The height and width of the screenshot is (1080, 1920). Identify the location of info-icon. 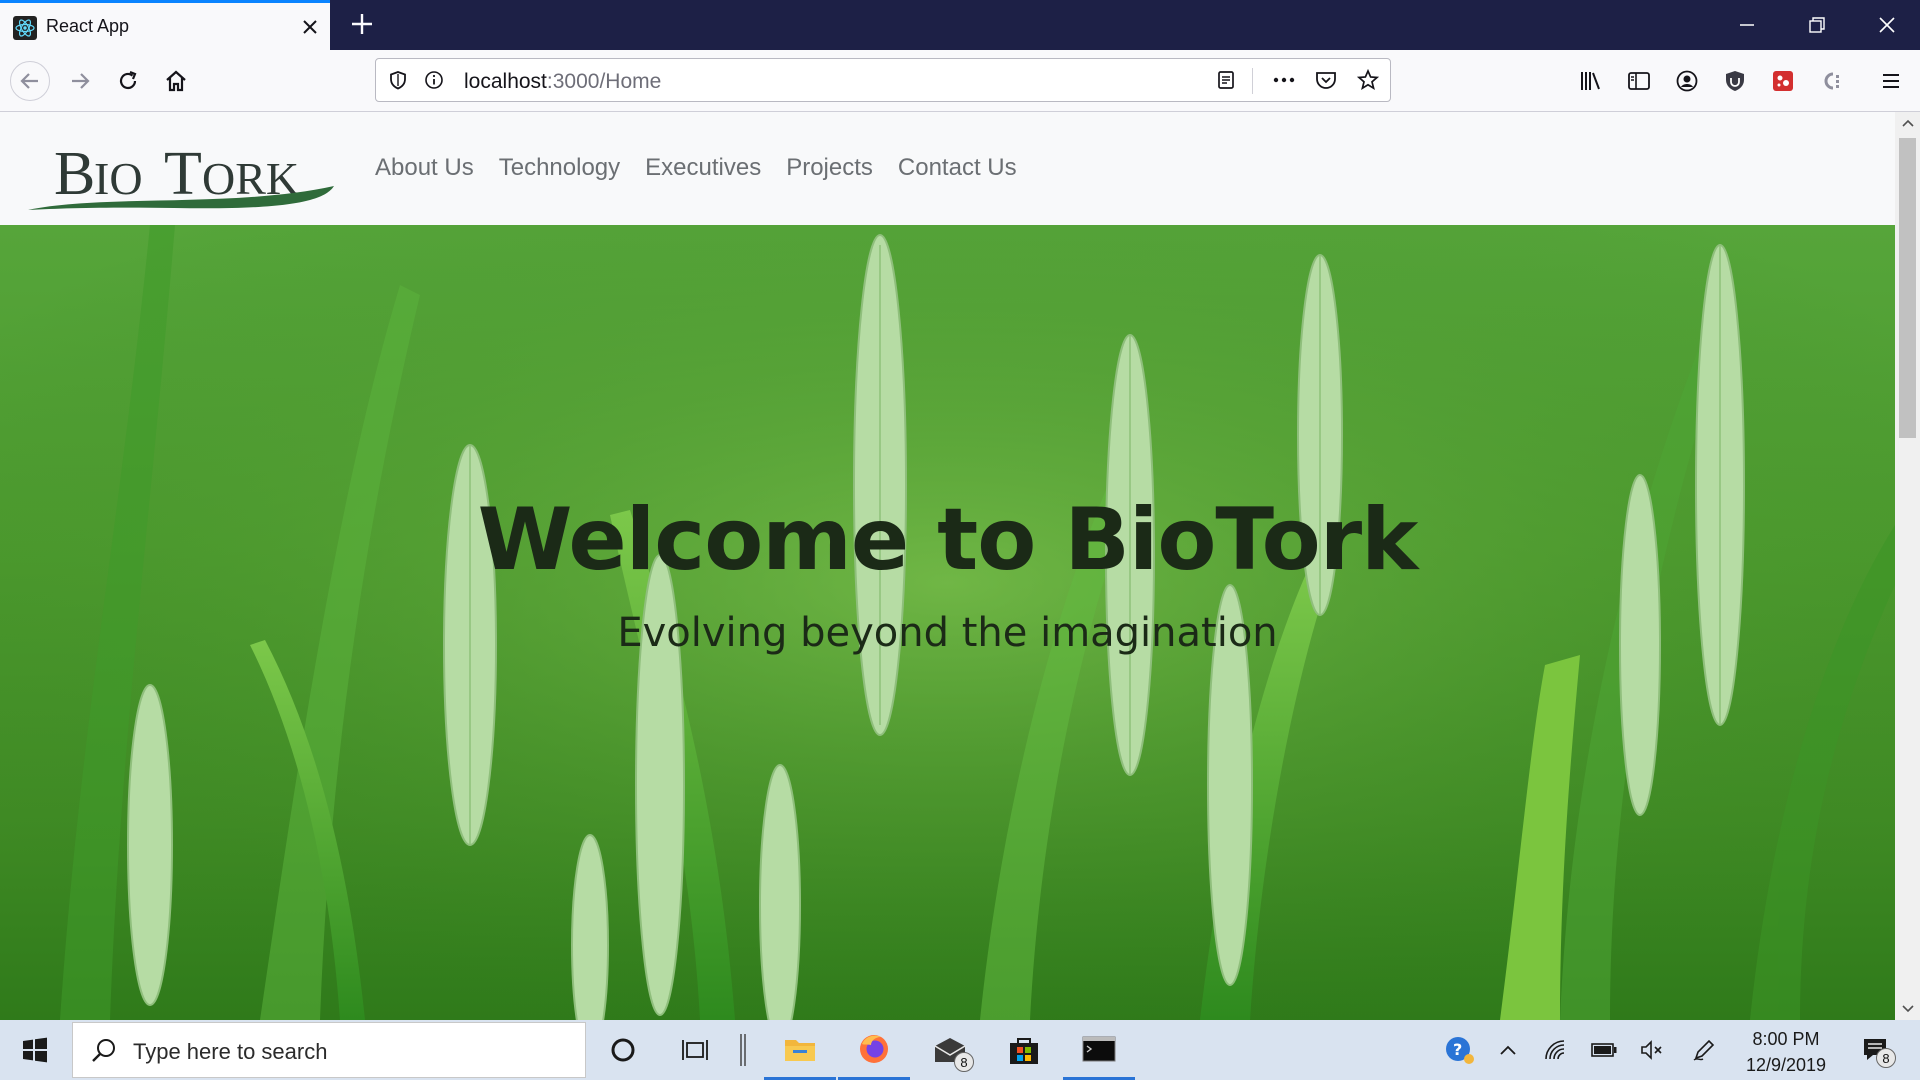
(434, 80).